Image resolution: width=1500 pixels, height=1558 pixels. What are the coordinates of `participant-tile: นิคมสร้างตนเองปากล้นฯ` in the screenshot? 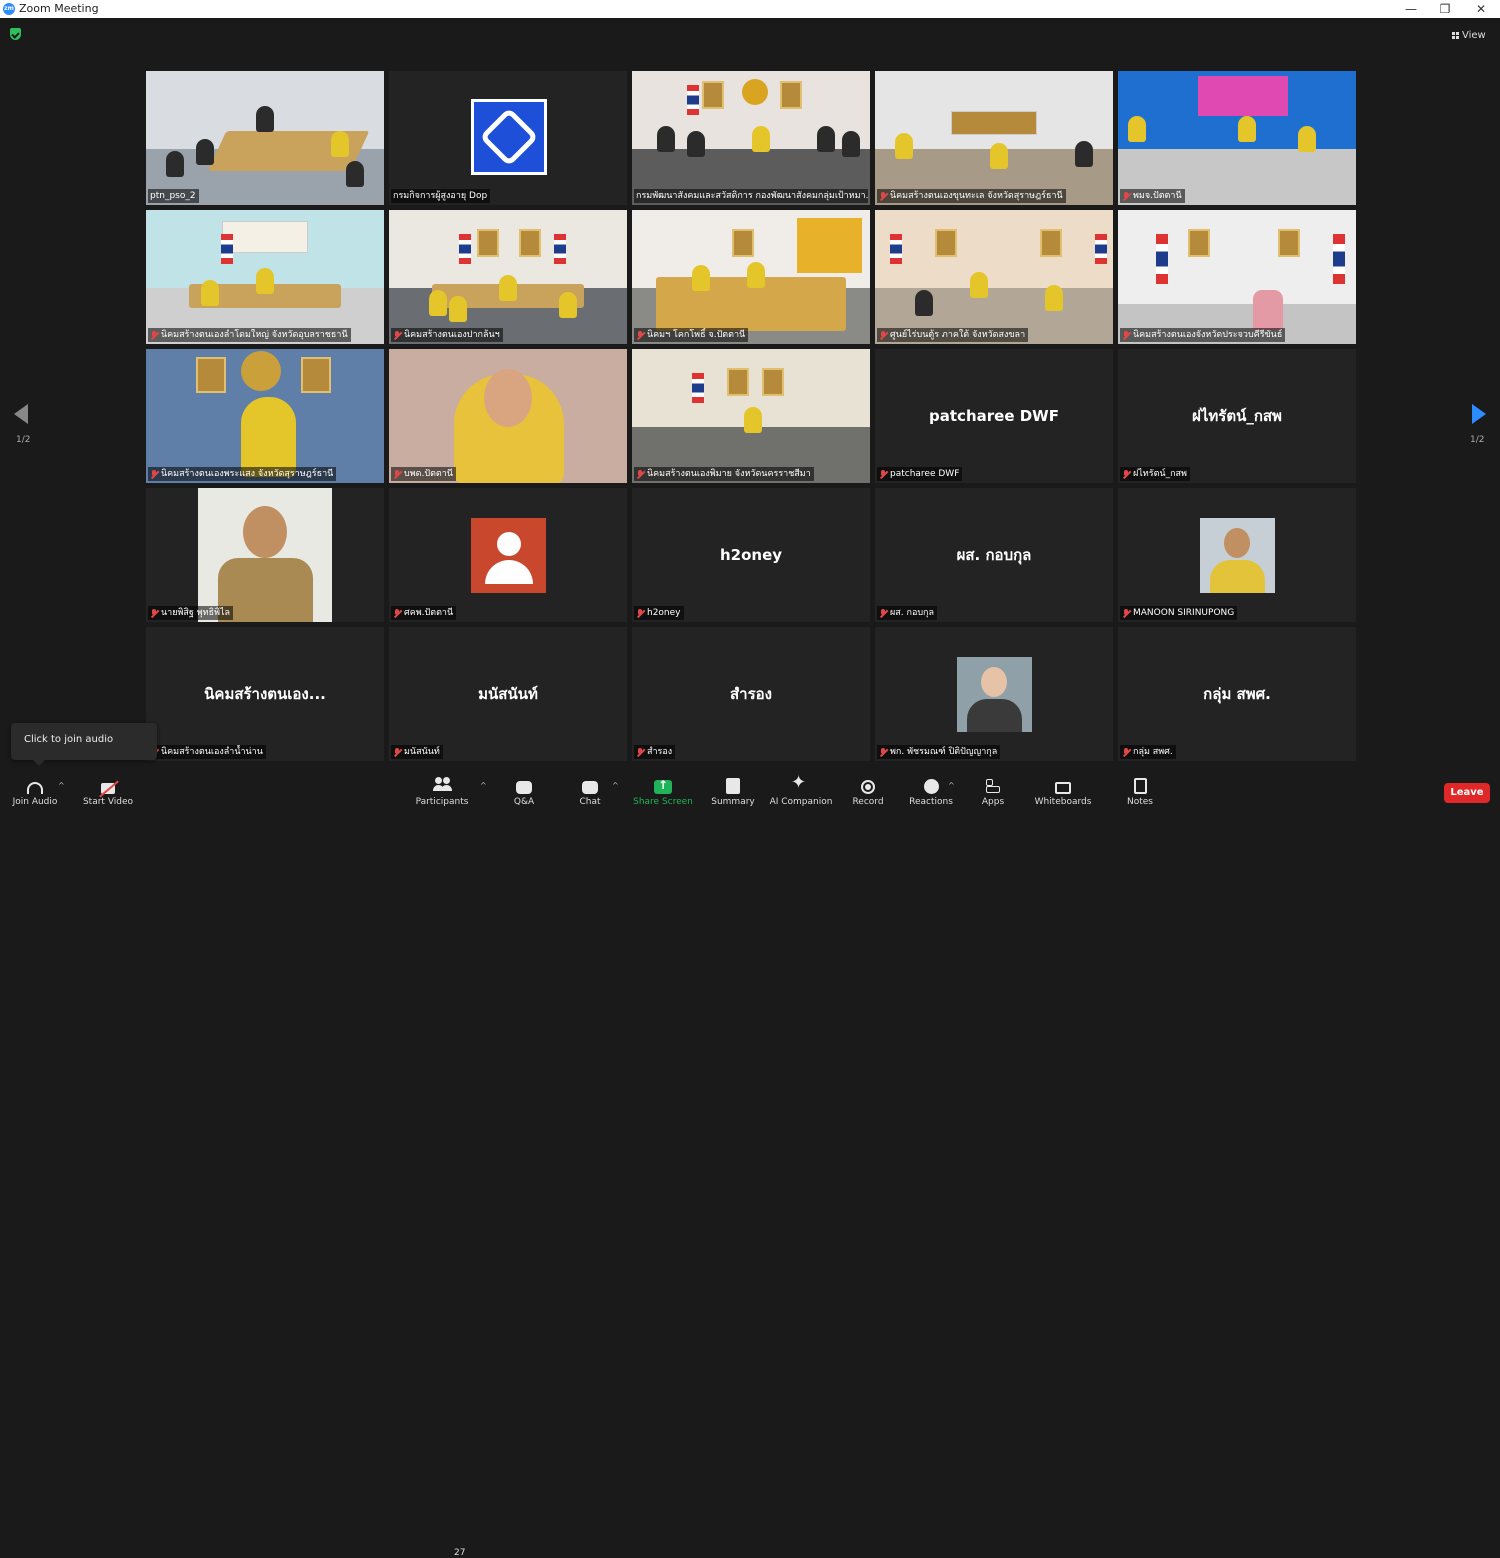 It's located at (508, 277).